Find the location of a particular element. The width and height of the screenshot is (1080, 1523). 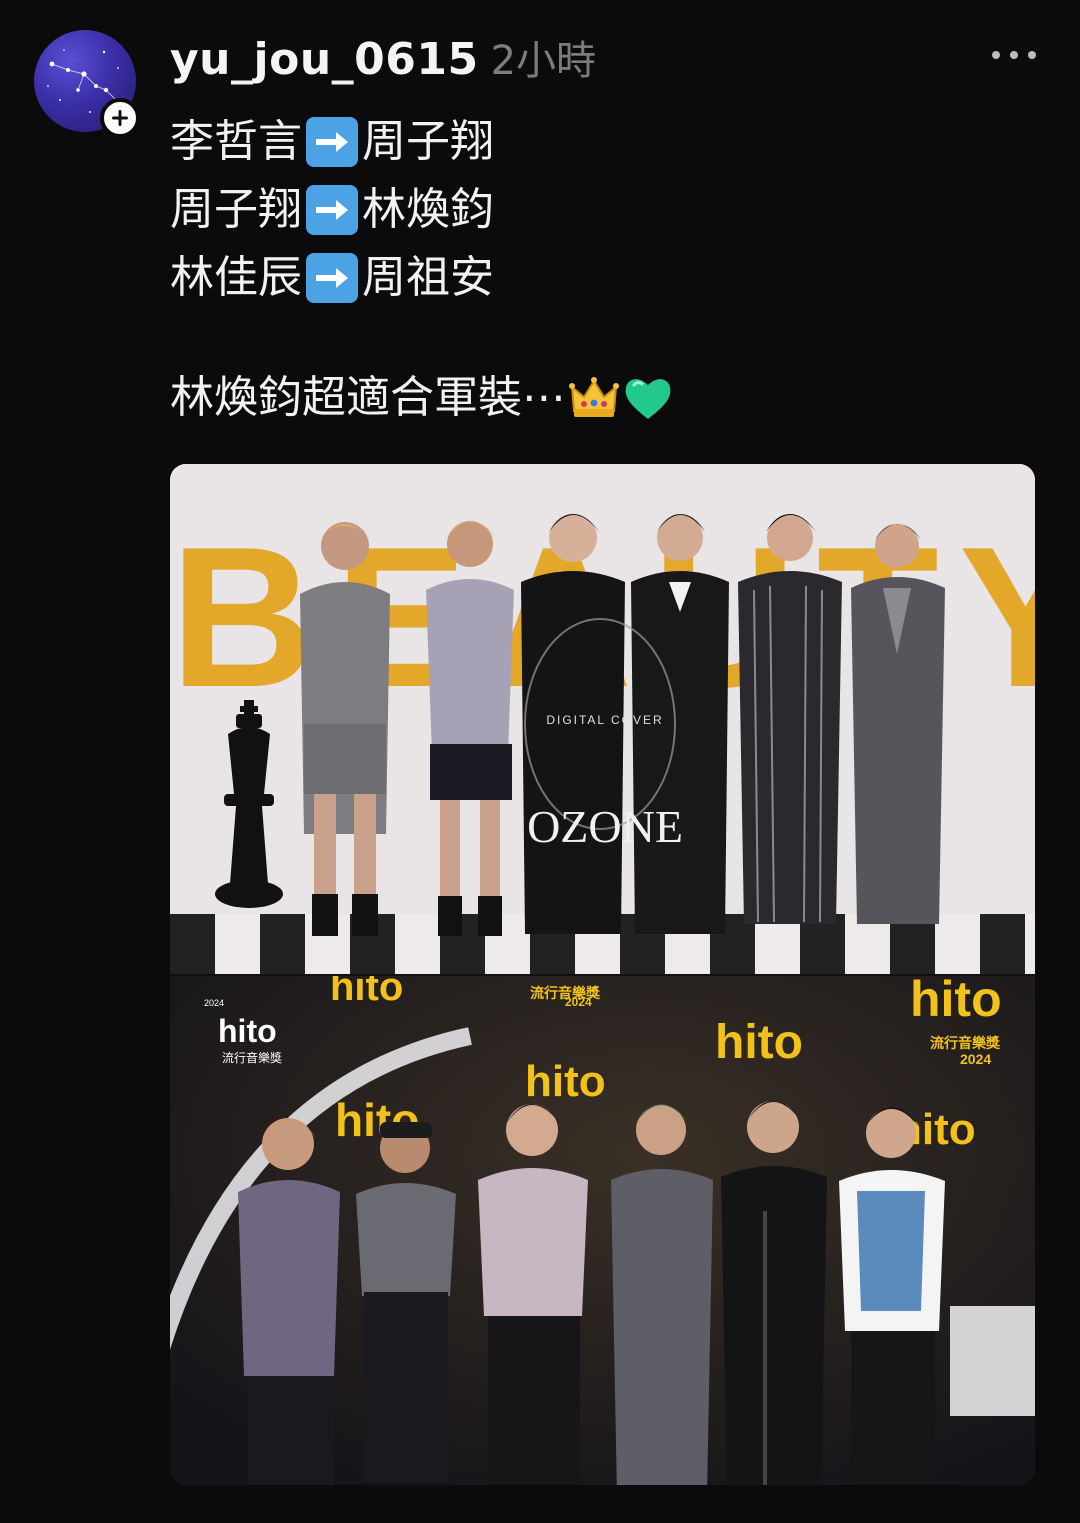

caption-line: 林煥鈞超適合軍裝⋯ is located at coordinates (422, 398).